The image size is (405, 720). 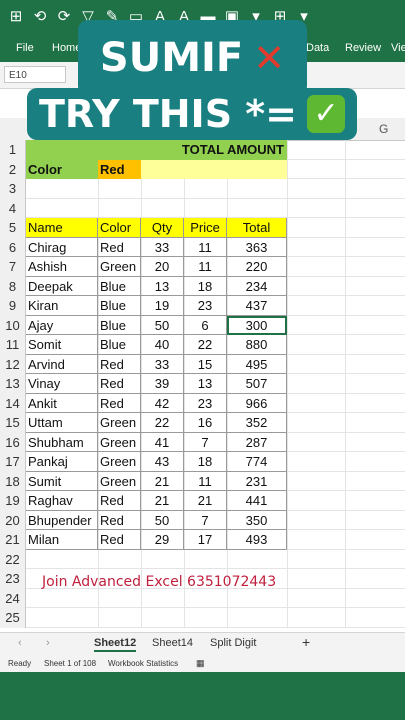 What do you see at coordinates (233, 643) in the screenshot?
I see `tab-split-digit: Split Digit` at bounding box center [233, 643].